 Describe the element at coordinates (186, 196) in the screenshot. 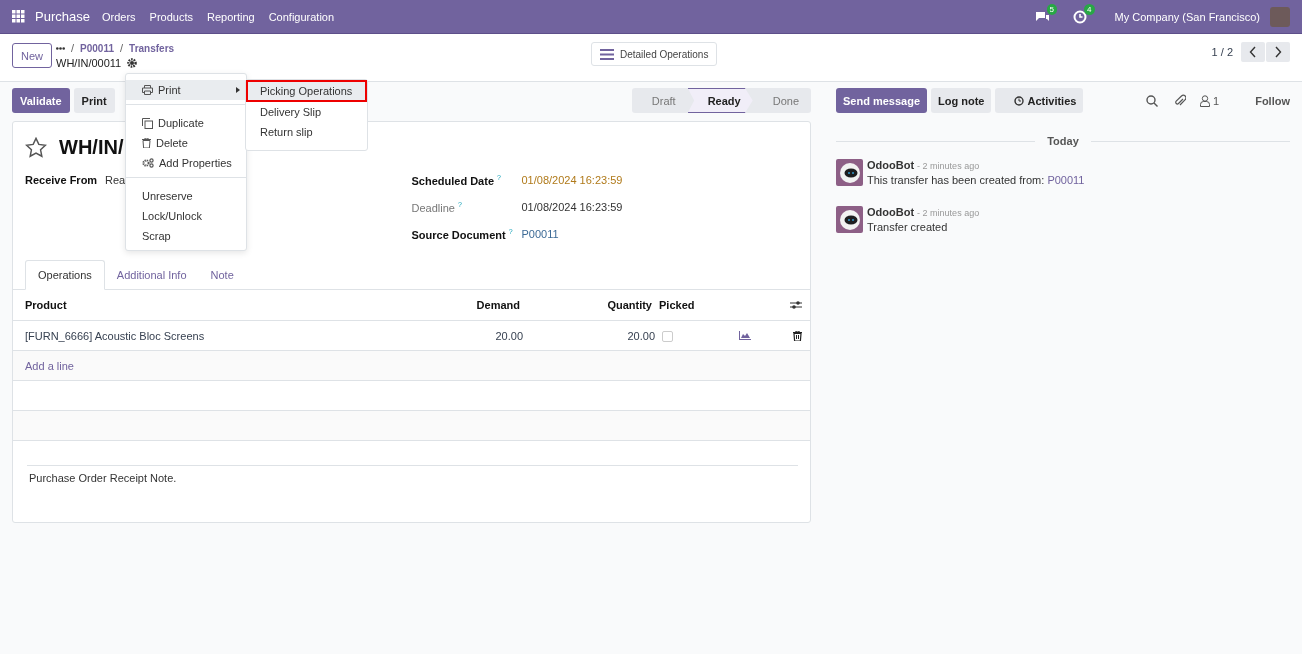

I see `dropdown-item: Unreserve` at that location.